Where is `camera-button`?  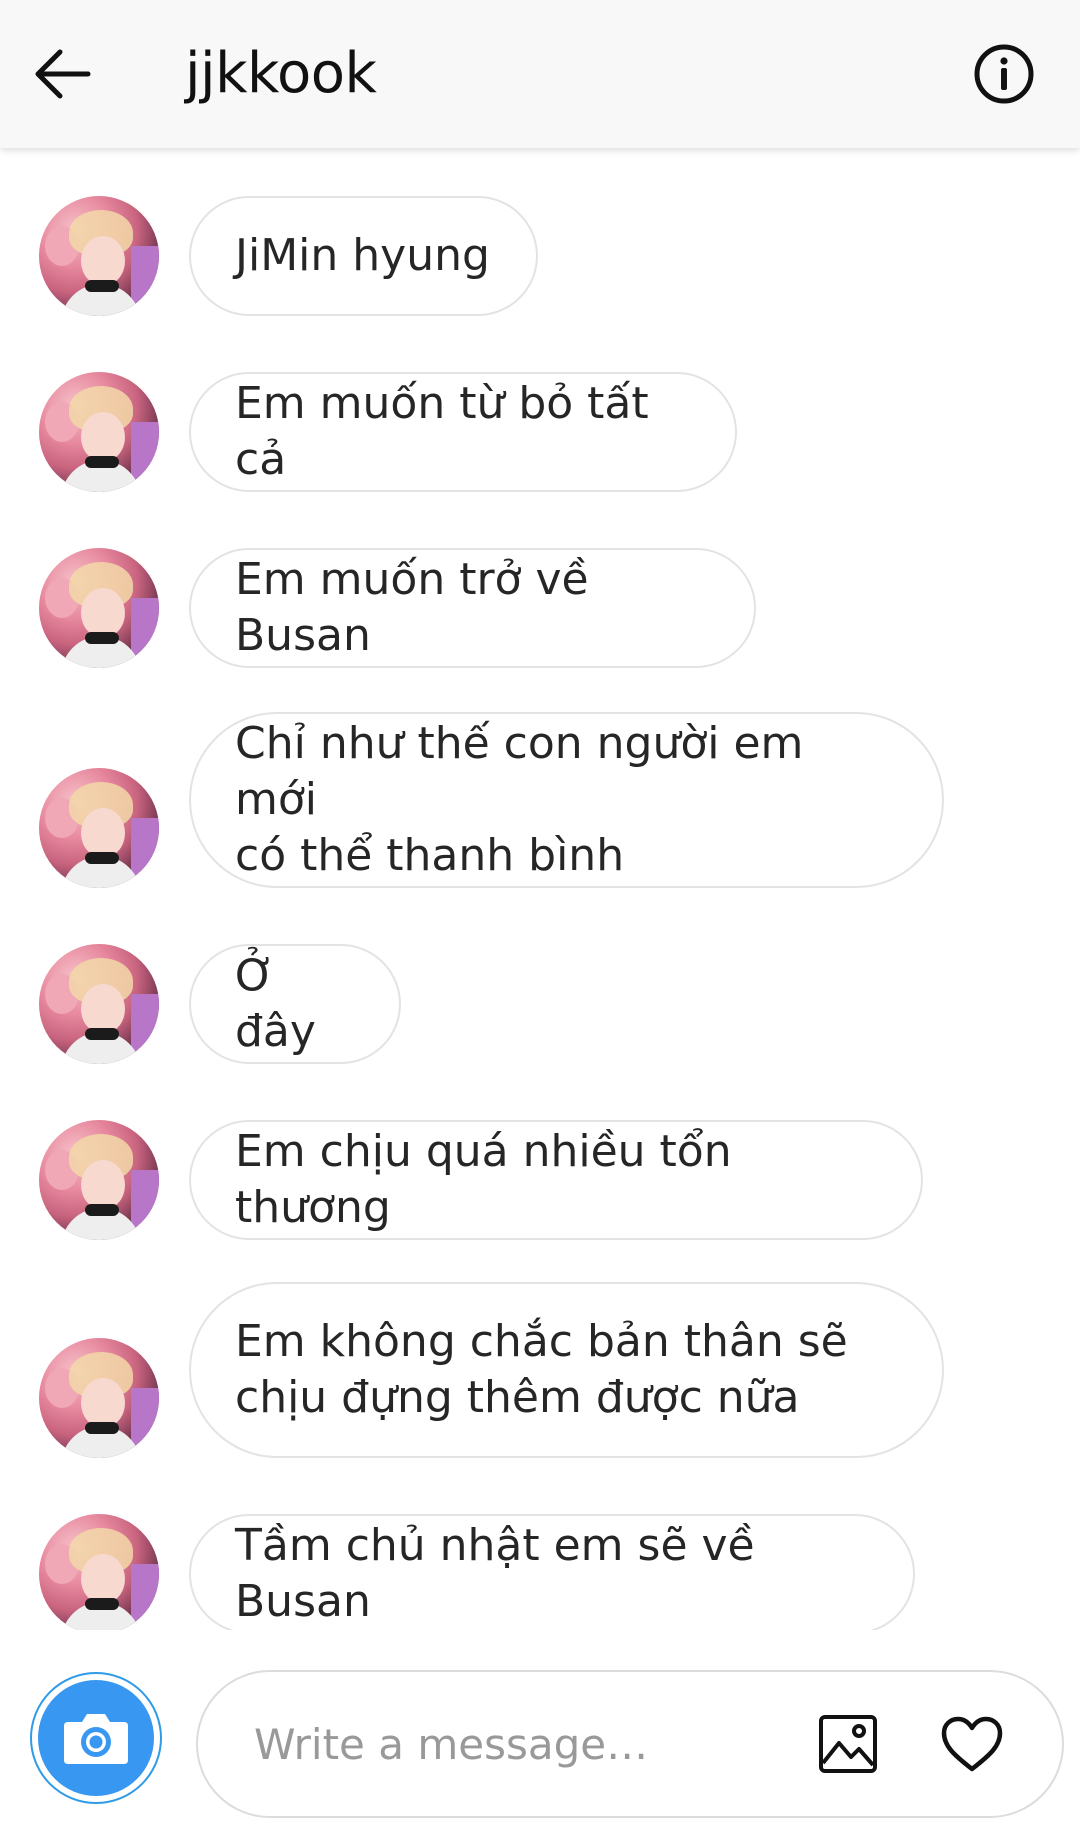
camera-button is located at coordinates (96, 1738).